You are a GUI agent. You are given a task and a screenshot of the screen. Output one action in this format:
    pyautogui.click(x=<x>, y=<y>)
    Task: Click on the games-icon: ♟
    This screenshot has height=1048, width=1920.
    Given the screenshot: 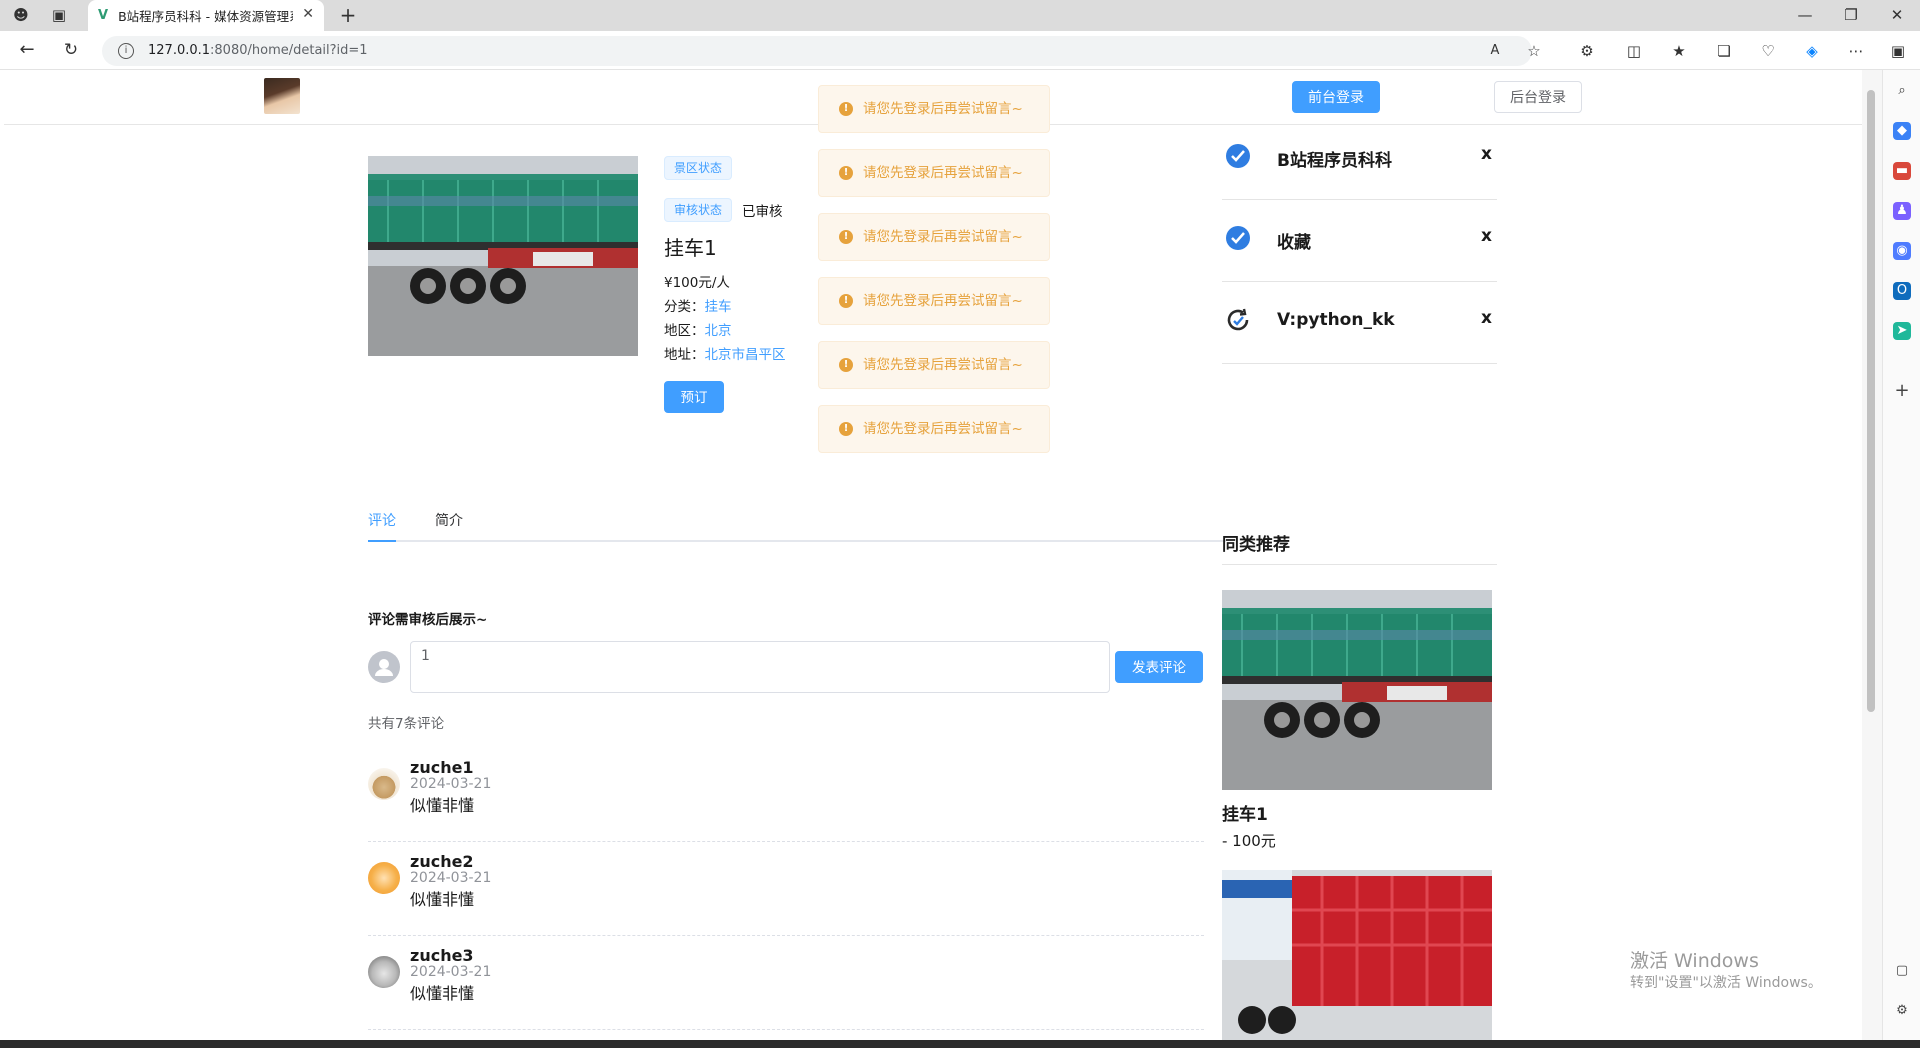 What is the action you would take?
    pyautogui.click(x=1902, y=211)
    